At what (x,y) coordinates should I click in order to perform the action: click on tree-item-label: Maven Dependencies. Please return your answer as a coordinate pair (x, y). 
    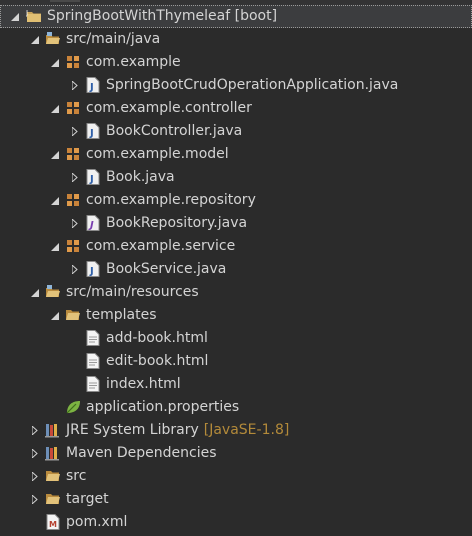
    Looking at the image, I should click on (141, 453).